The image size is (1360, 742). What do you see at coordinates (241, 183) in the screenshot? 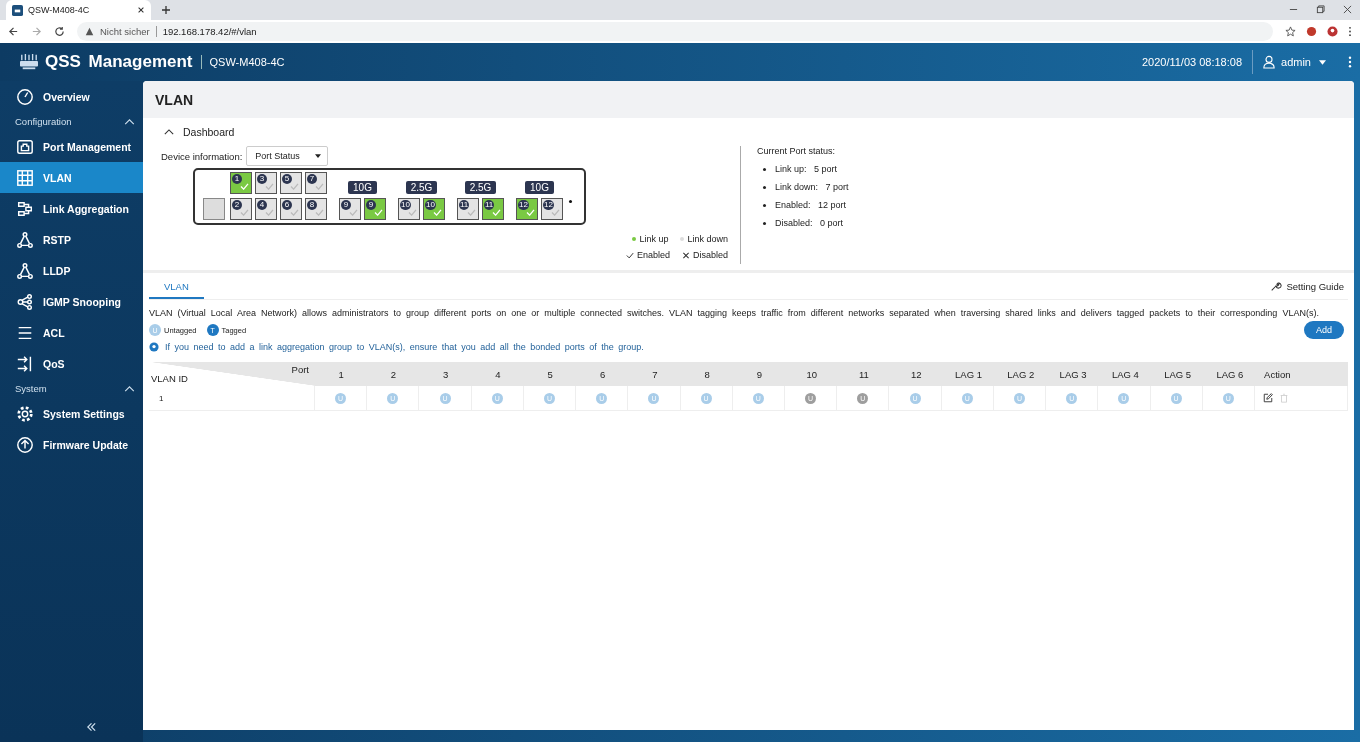
I see `port: 1` at bounding box center [241, 183].